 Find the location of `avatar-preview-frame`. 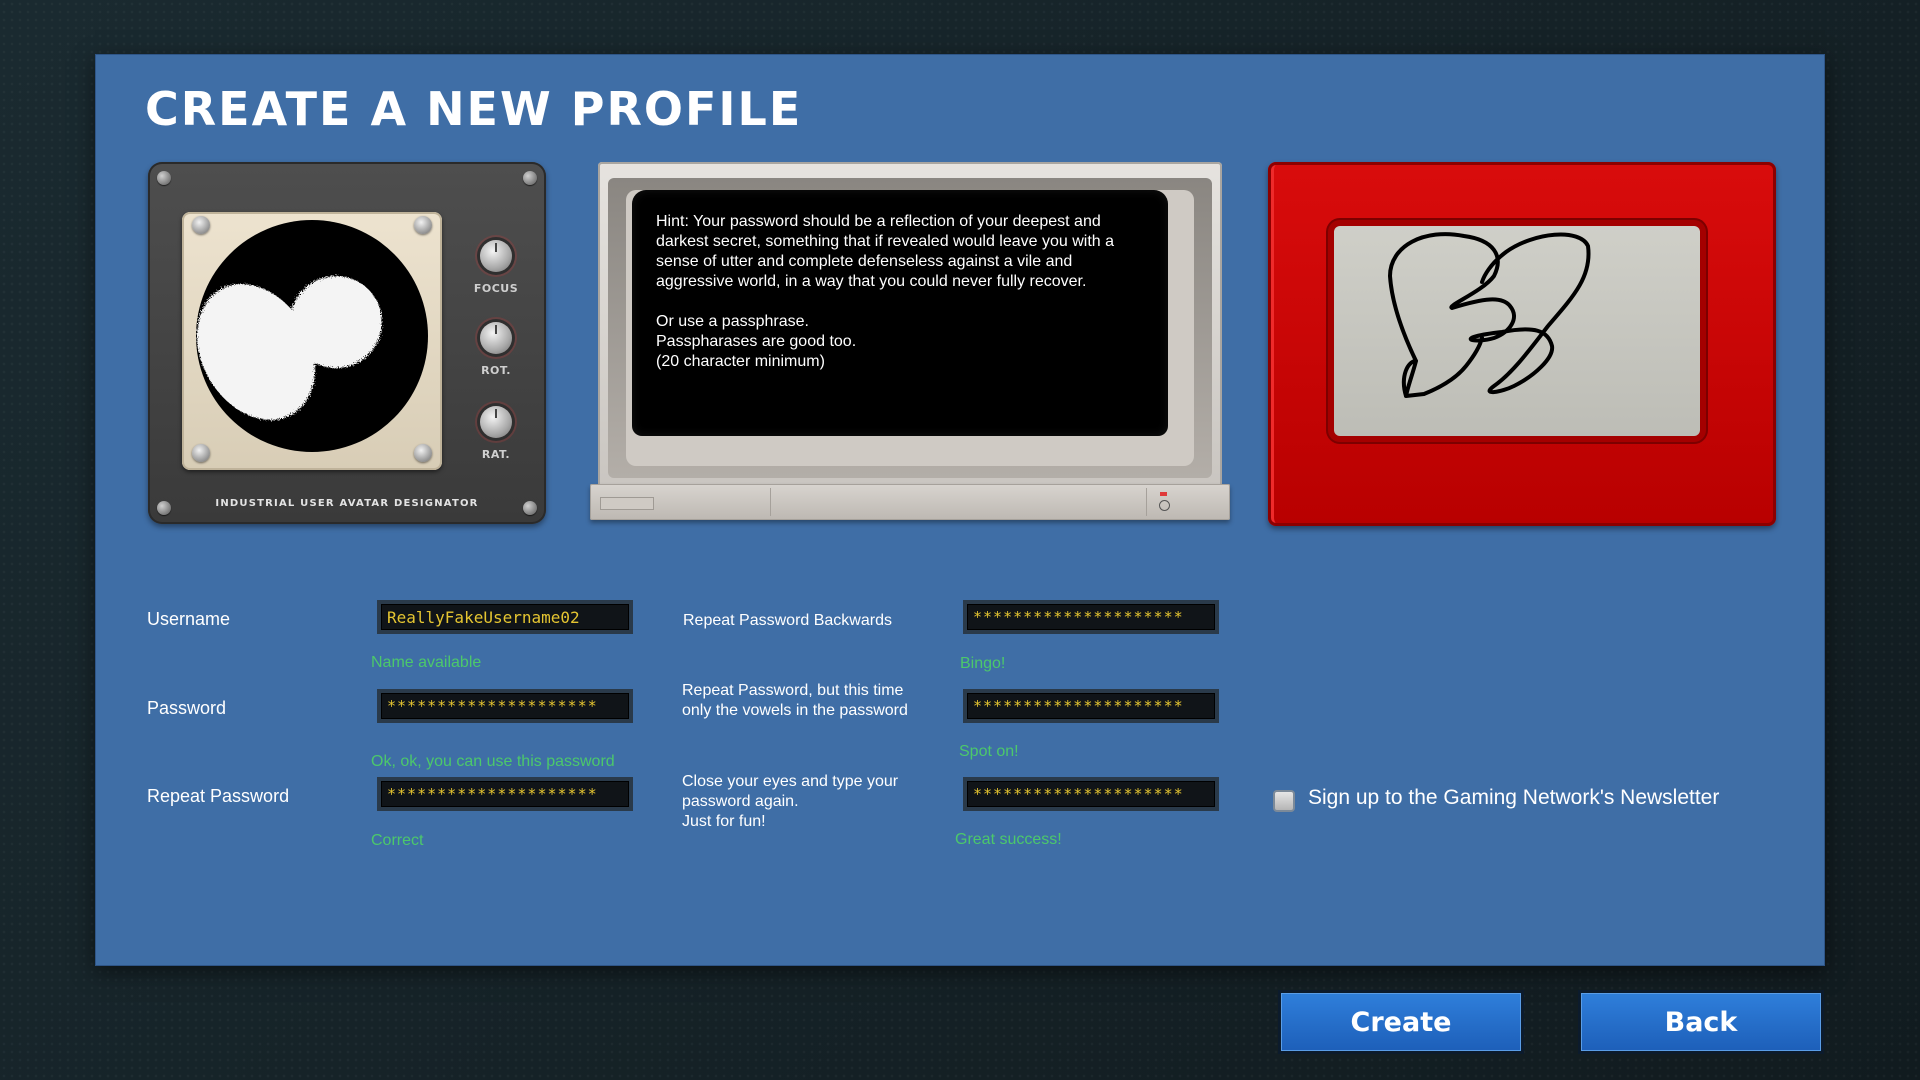

avatar-preview-frame is located at coordinates (312, 341).